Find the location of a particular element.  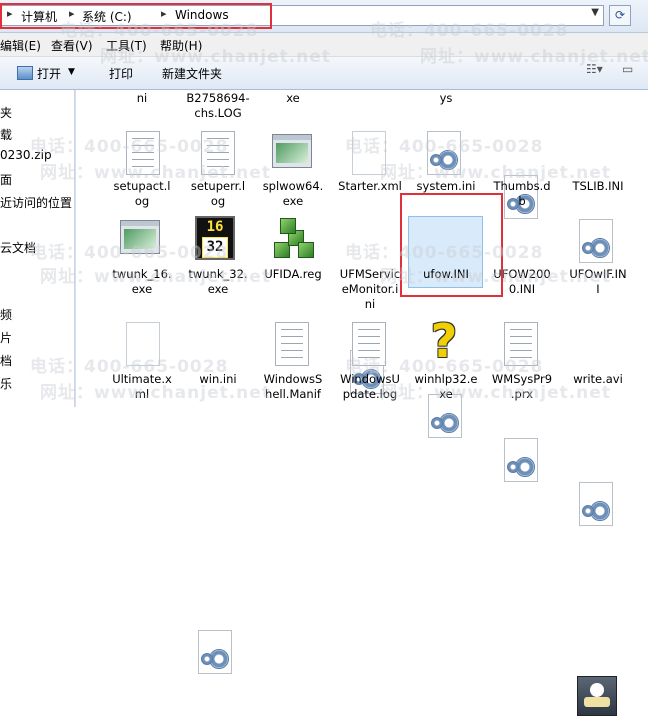

nav-item: 载 is located at coordinates (6, 134).